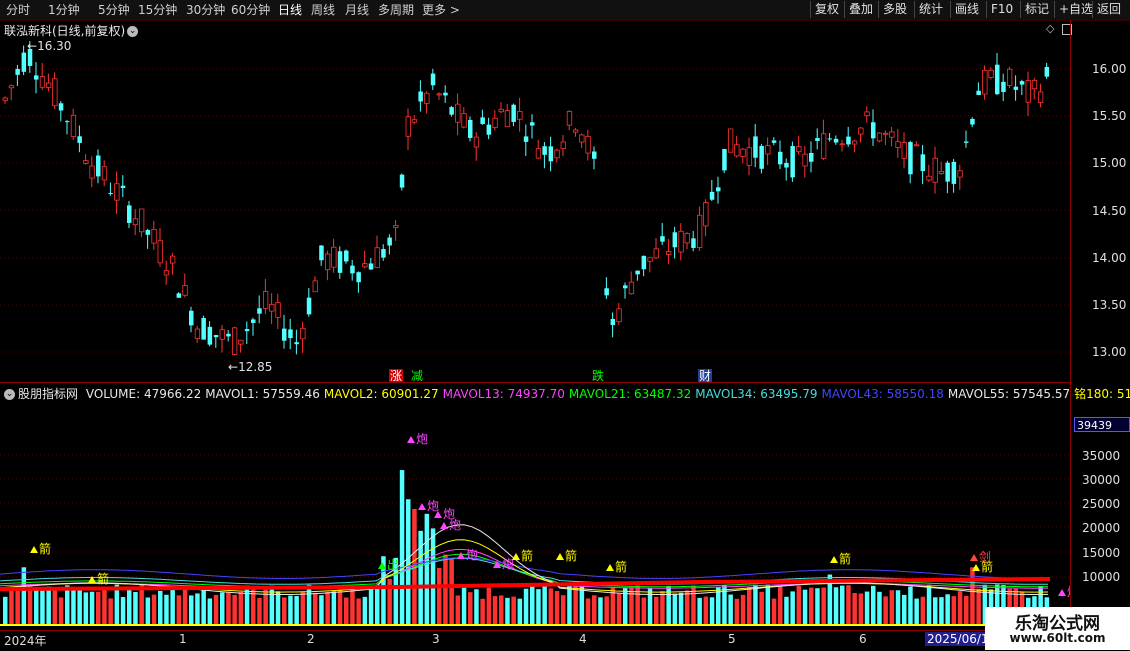 The width and height of the screenshot is (1130, 651). I want to click on watermark-url: www.60lt.com, so click(1057, 638).